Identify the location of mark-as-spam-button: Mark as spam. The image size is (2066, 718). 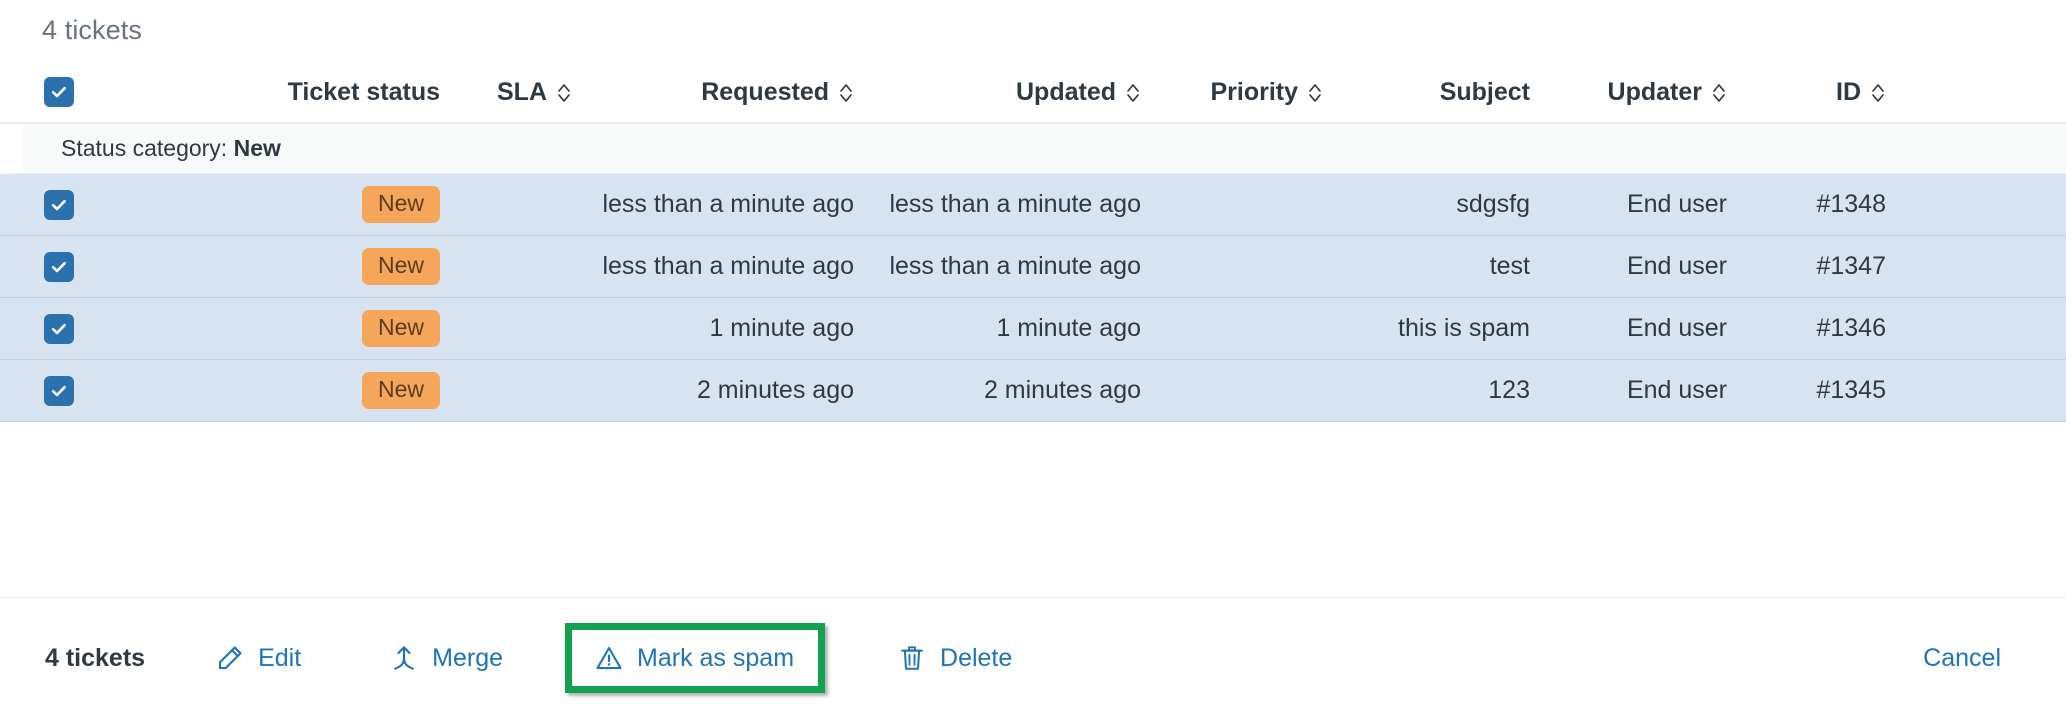
(694, 658).